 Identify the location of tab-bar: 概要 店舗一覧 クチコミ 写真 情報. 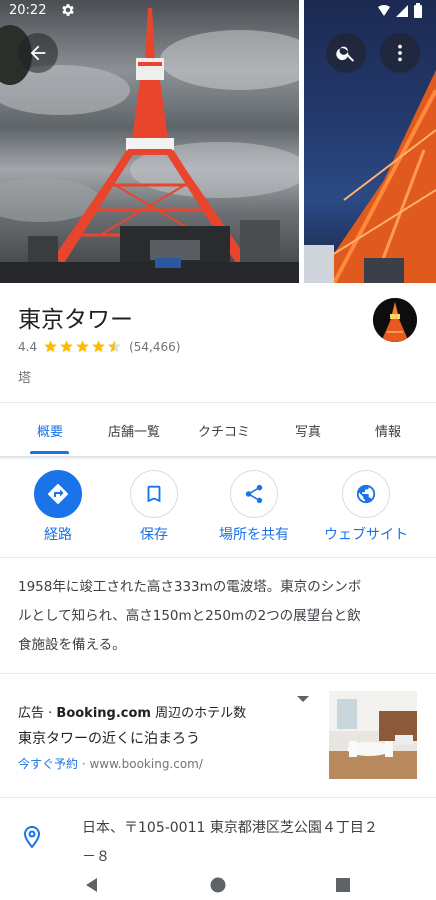
(218, 430).